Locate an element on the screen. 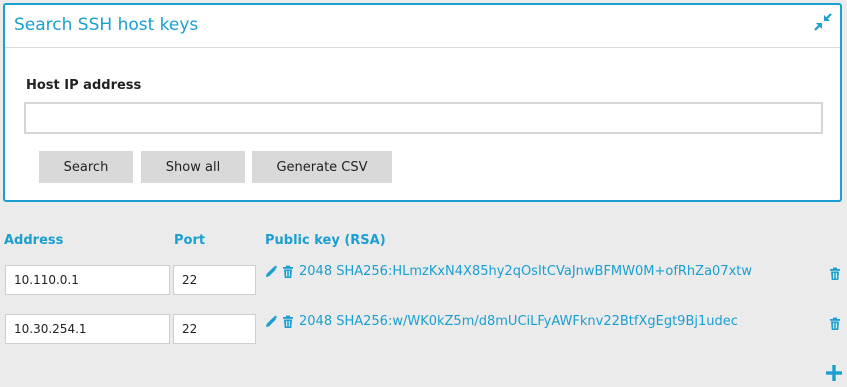 This screenshot has width=847, height=387. panel-header: Search SSH host keys is located at coordinates (422, 26).